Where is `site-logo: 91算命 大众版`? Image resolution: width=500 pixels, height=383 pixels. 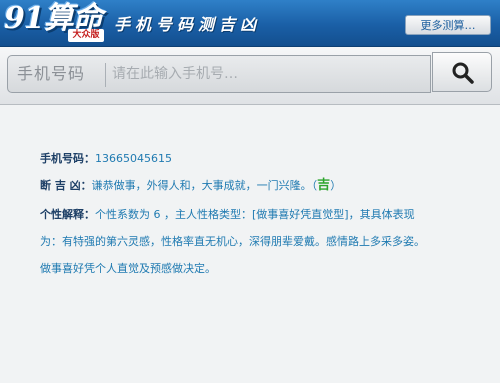 site-logo: 91算命 大众版 is located at coordinates (54, 22).